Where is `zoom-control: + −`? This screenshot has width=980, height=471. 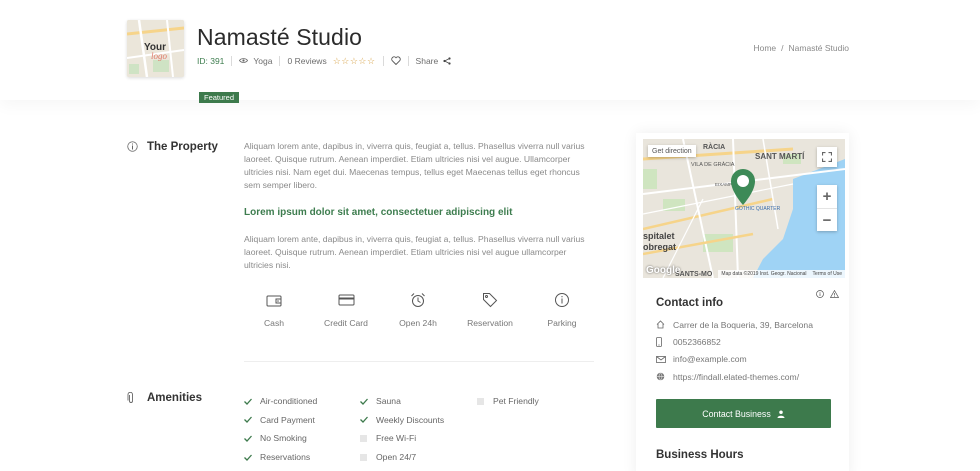
zoom-control: + − is located at coordinates (827, 208).